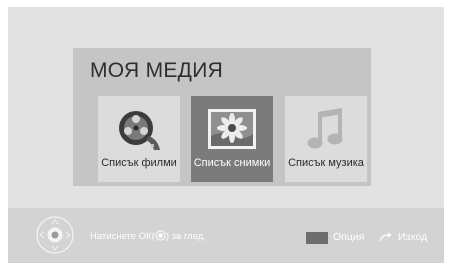 The image size is (452, 270). I want to click on tile-label: Списък филми, so click(139, 163).